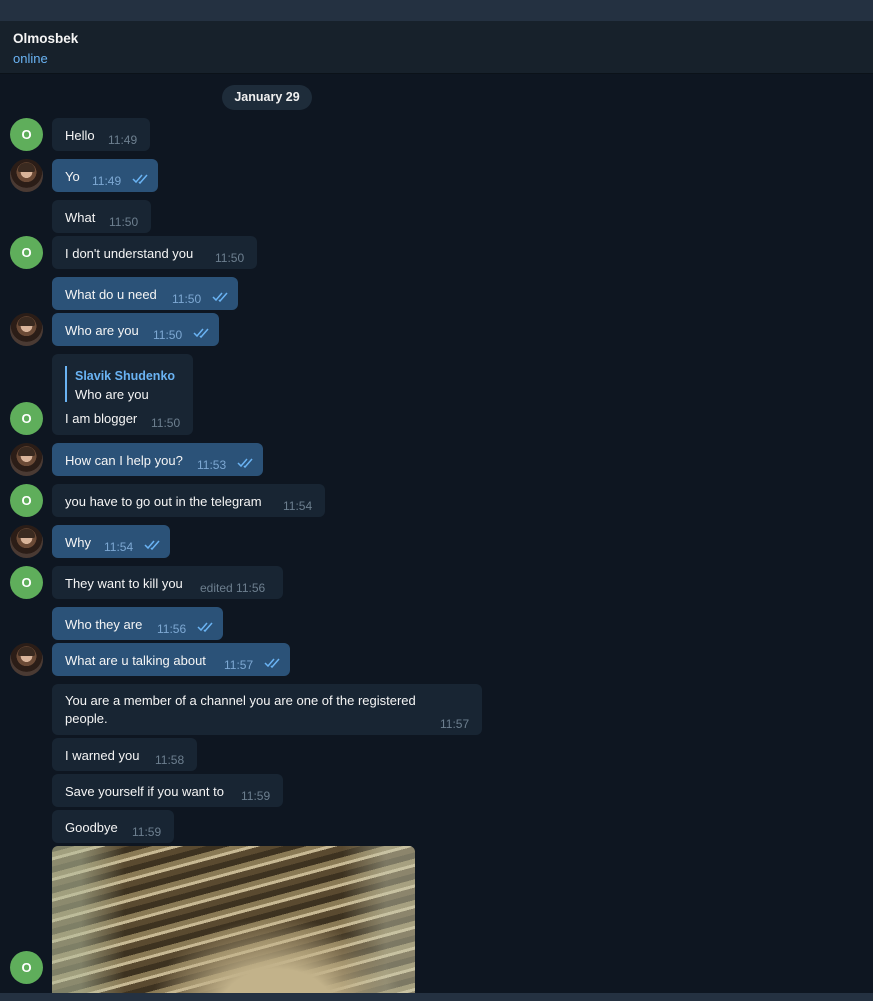 The height and width of the screenshot is (1001, 873). What do you see at coordinates (101, 134) in the screenshot?
I see `message-bubble: Hello 11:49` at bounding box center [101, 134].